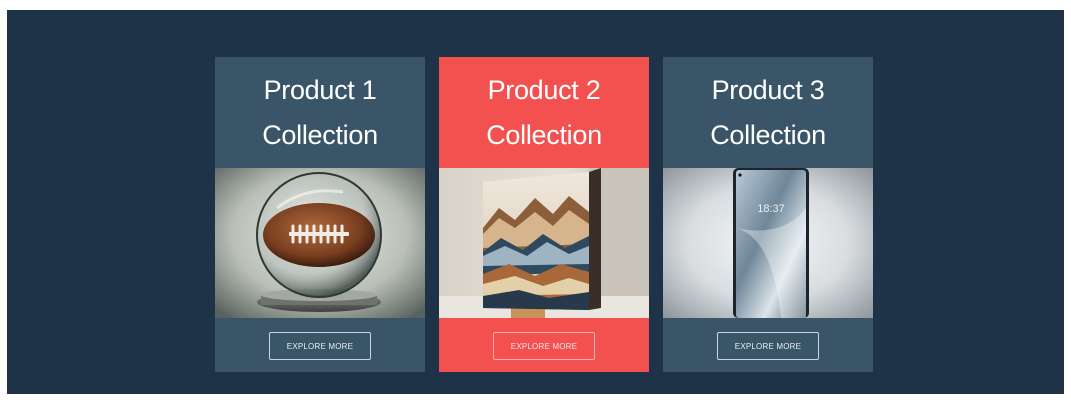  Describe the element at coordinates (544, 89) in the screenshot. I see `card-title-line1: Product 2` at that location.